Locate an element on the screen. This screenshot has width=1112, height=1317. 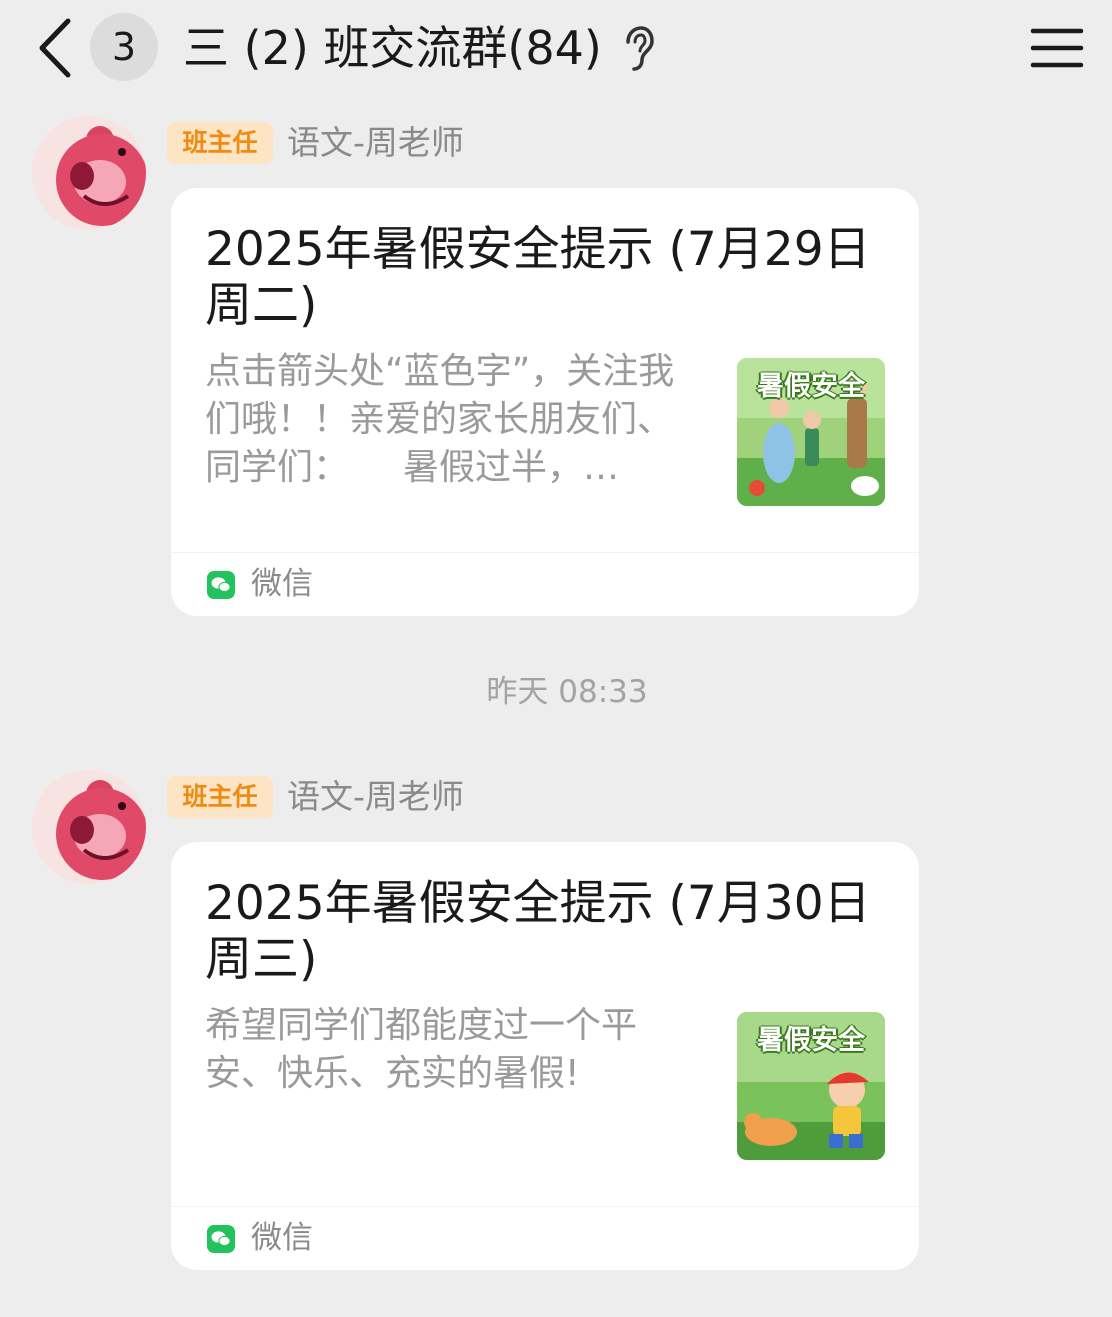
chevron-left-icon is located at coordinates (55, 48).